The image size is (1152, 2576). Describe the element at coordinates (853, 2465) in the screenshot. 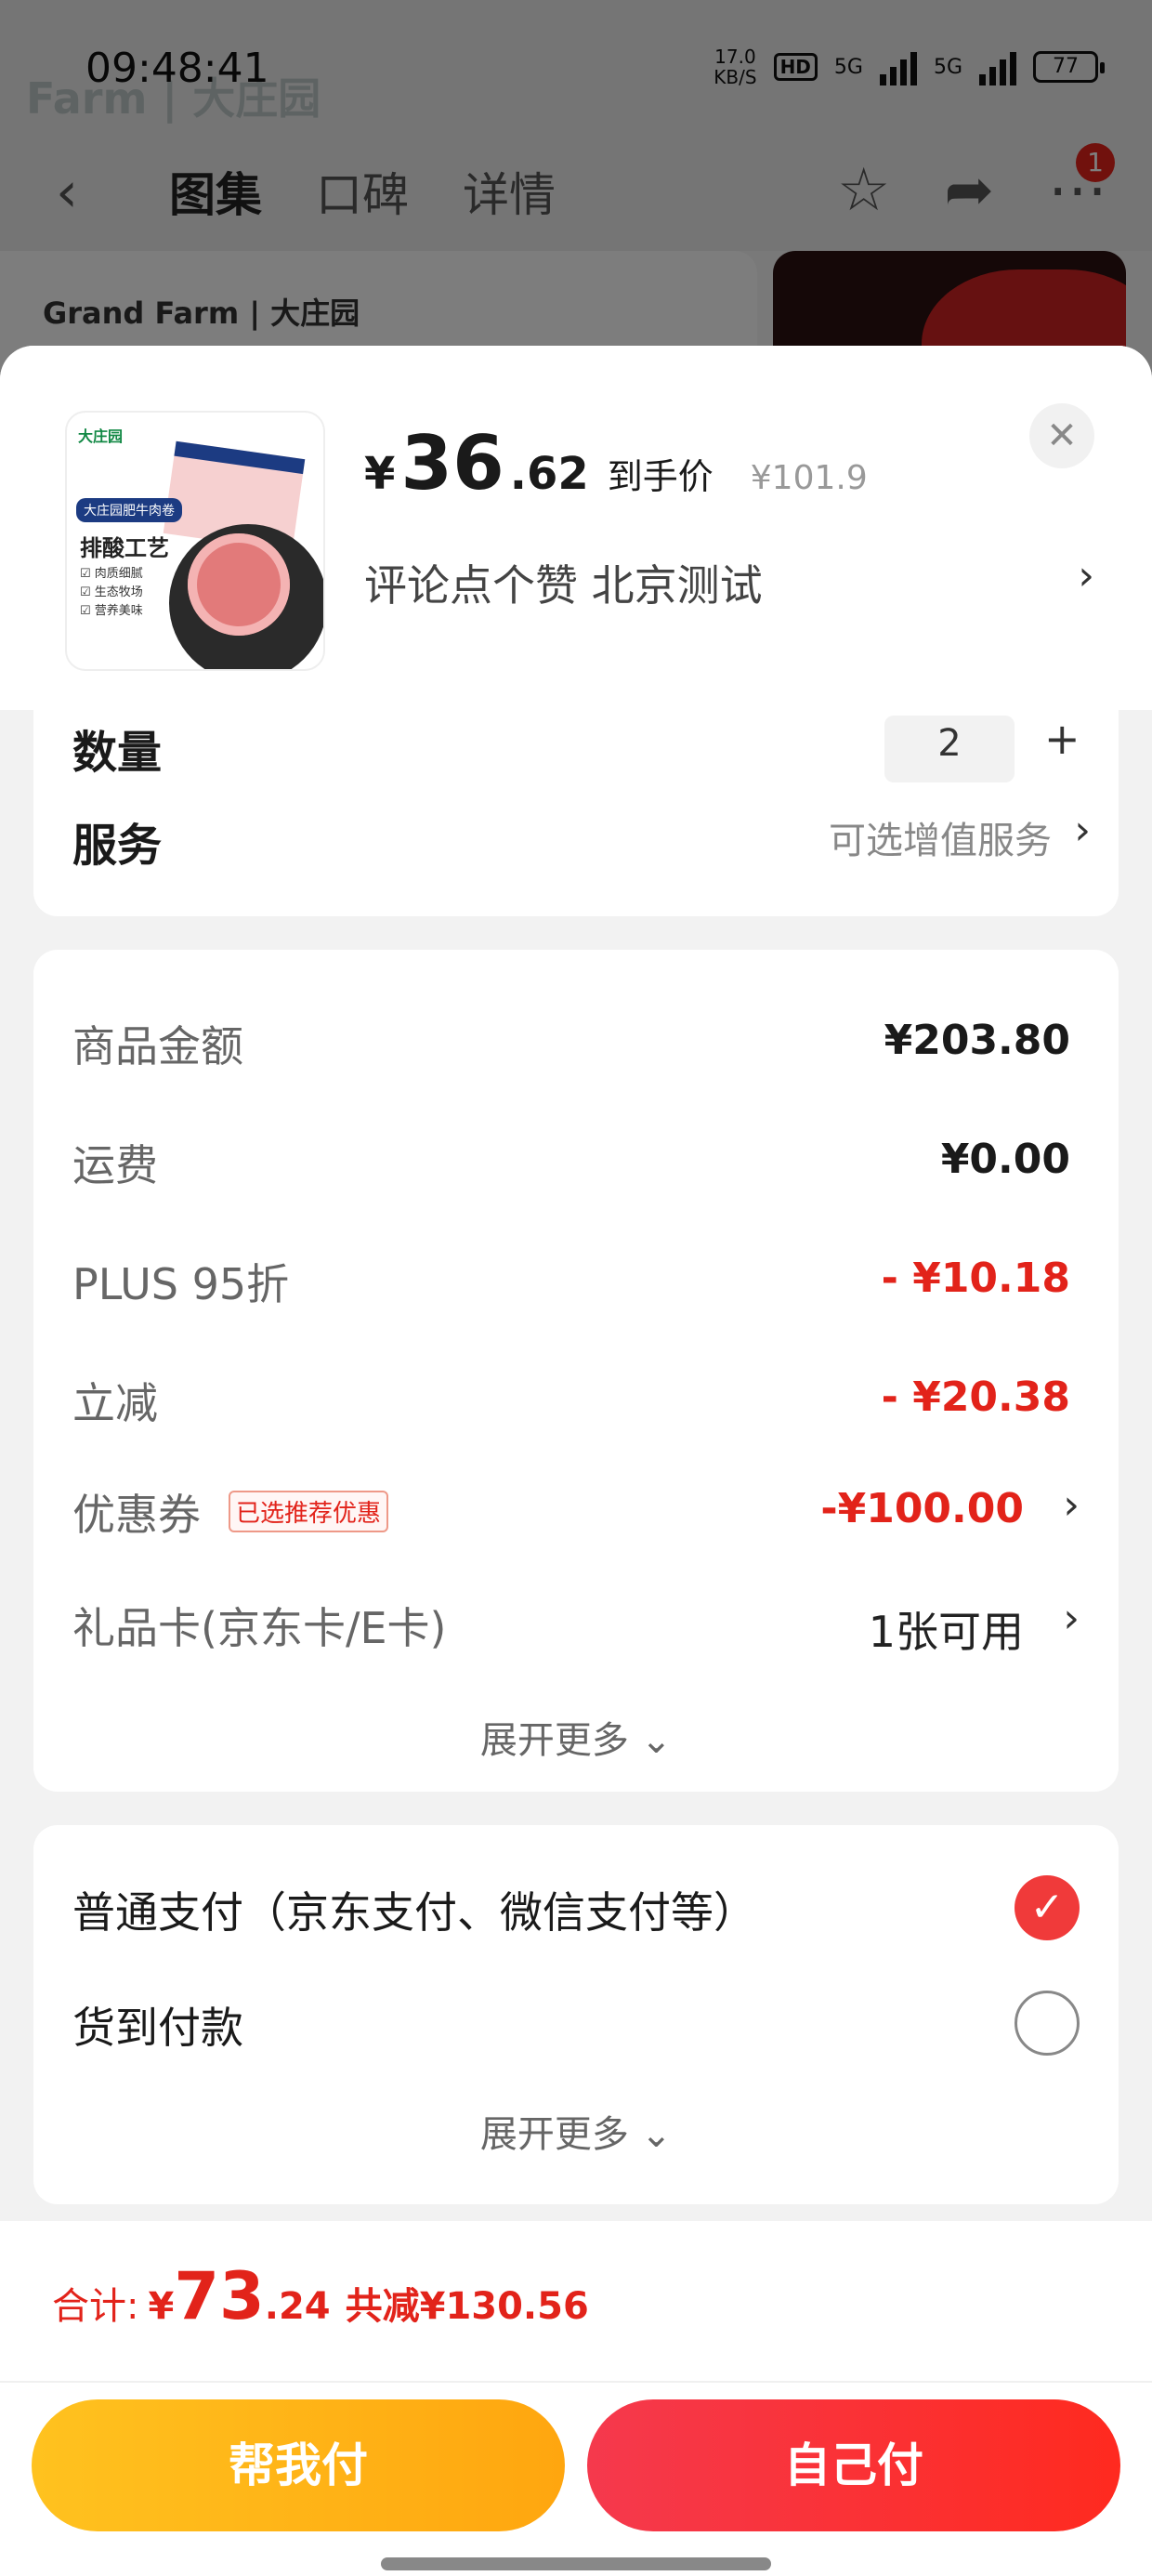

I see `self-pay-button: 自己付` at that location.